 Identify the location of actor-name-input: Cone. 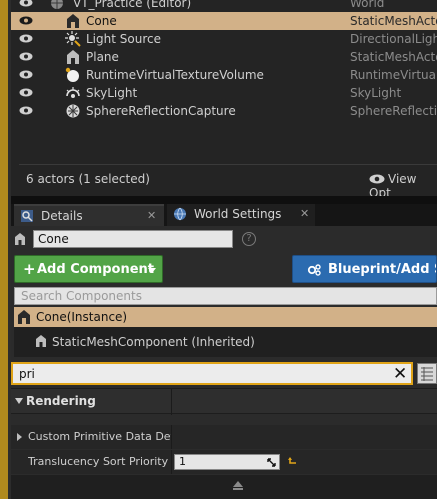
(133, 239).